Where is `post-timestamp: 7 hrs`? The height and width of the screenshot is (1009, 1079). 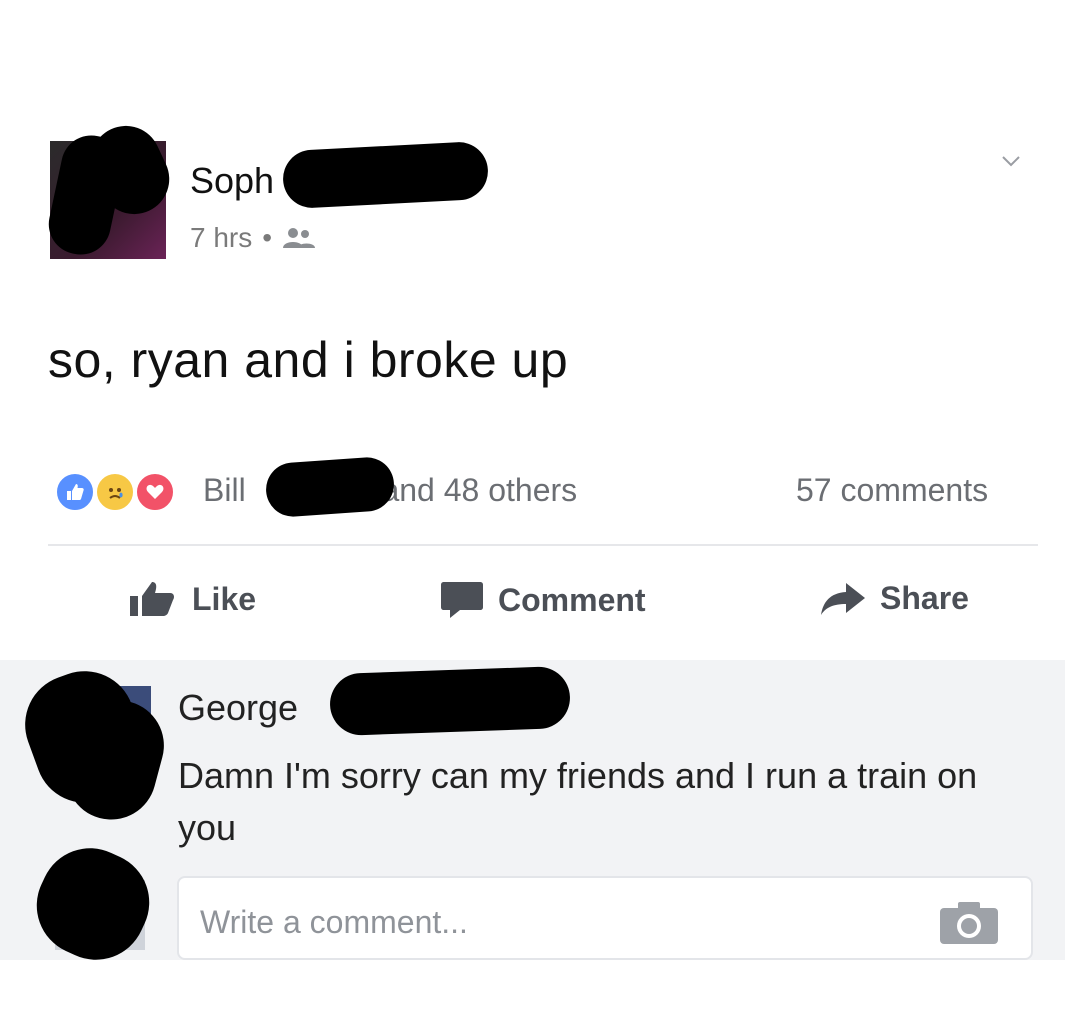
post-timestamp: 7 hrs is located at coordinates (221, 238).